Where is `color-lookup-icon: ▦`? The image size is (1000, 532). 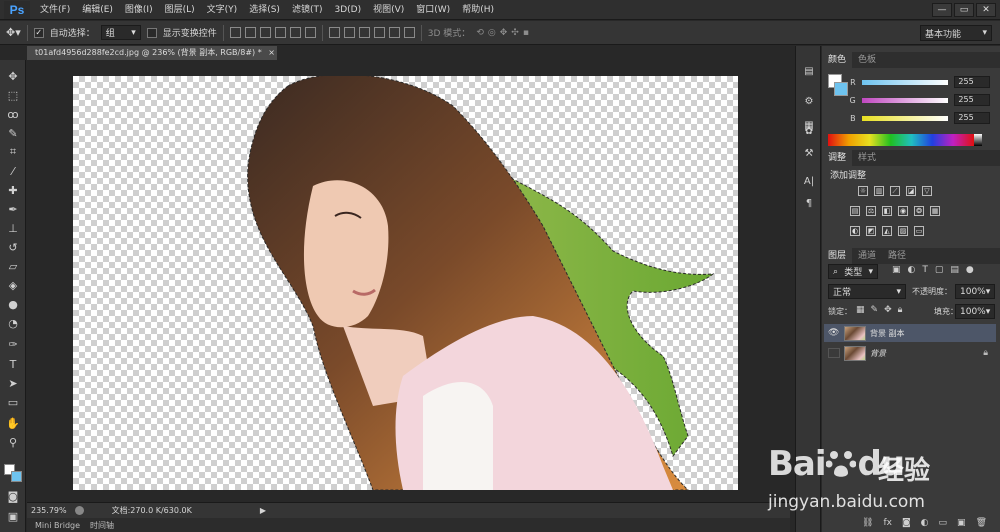
color-lookup-icon: ▦ is located at coordinates (935, 211).